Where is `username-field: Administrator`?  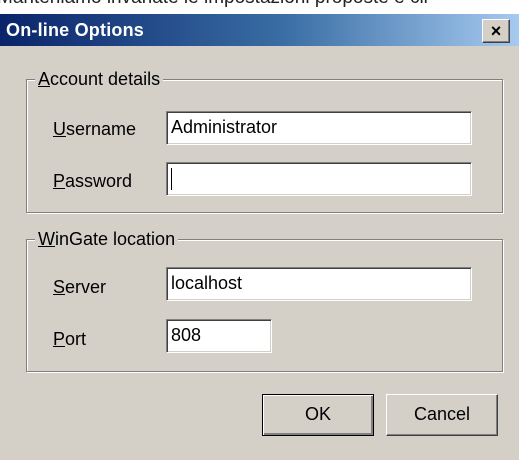
username-field: Administrator is located at coordinates (319, 128).